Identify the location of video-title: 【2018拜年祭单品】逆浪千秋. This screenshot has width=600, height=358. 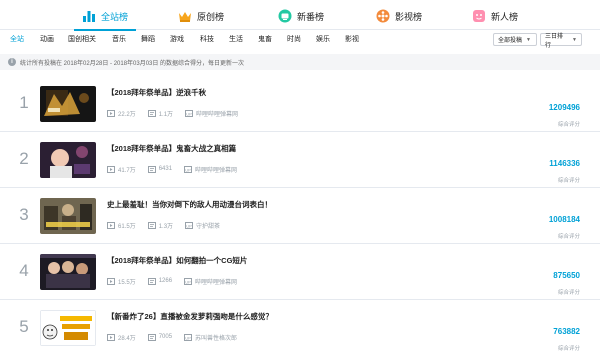
(156, 92).